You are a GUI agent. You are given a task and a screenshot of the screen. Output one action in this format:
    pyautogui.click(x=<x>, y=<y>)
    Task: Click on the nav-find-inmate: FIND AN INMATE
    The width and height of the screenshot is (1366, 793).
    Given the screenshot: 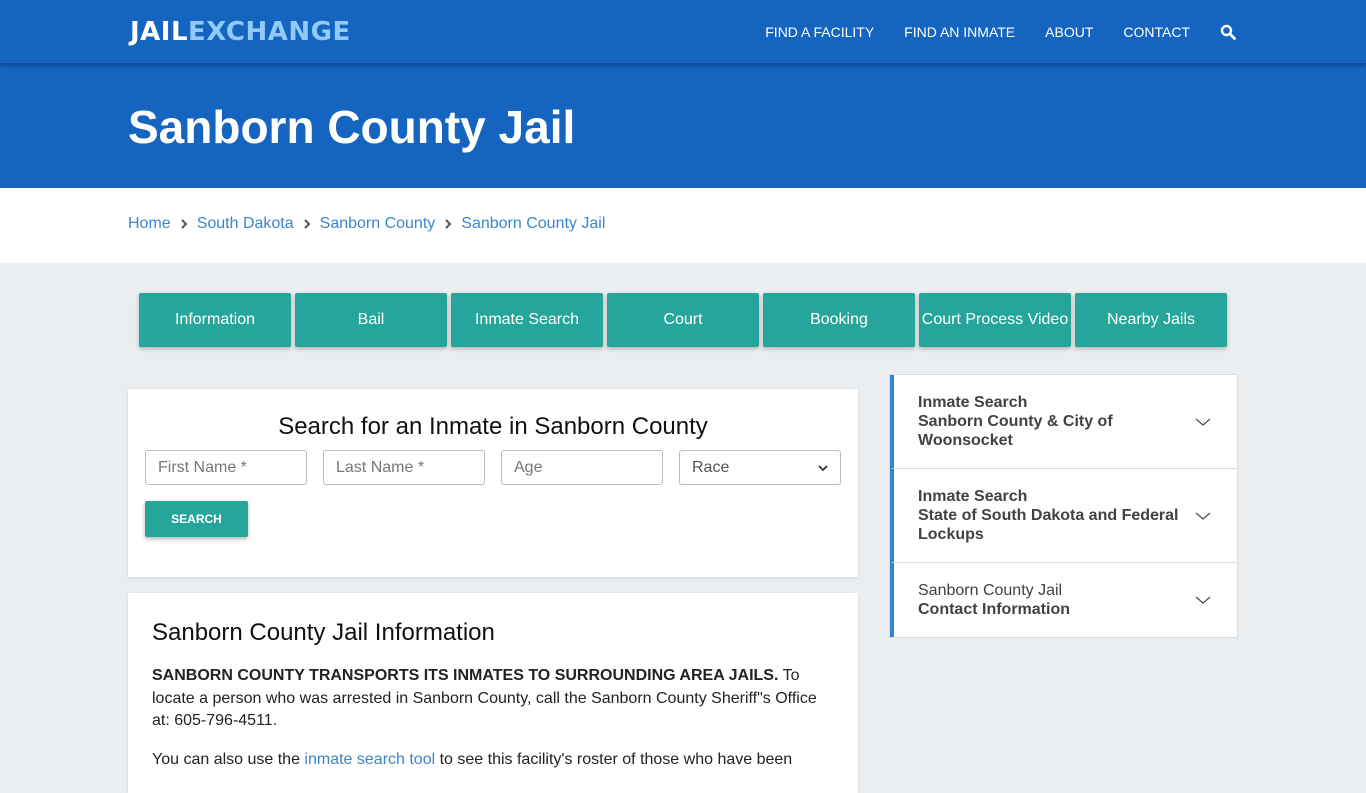 What is the action you would take?
    pyautogui.click(x=959, y=32)
    